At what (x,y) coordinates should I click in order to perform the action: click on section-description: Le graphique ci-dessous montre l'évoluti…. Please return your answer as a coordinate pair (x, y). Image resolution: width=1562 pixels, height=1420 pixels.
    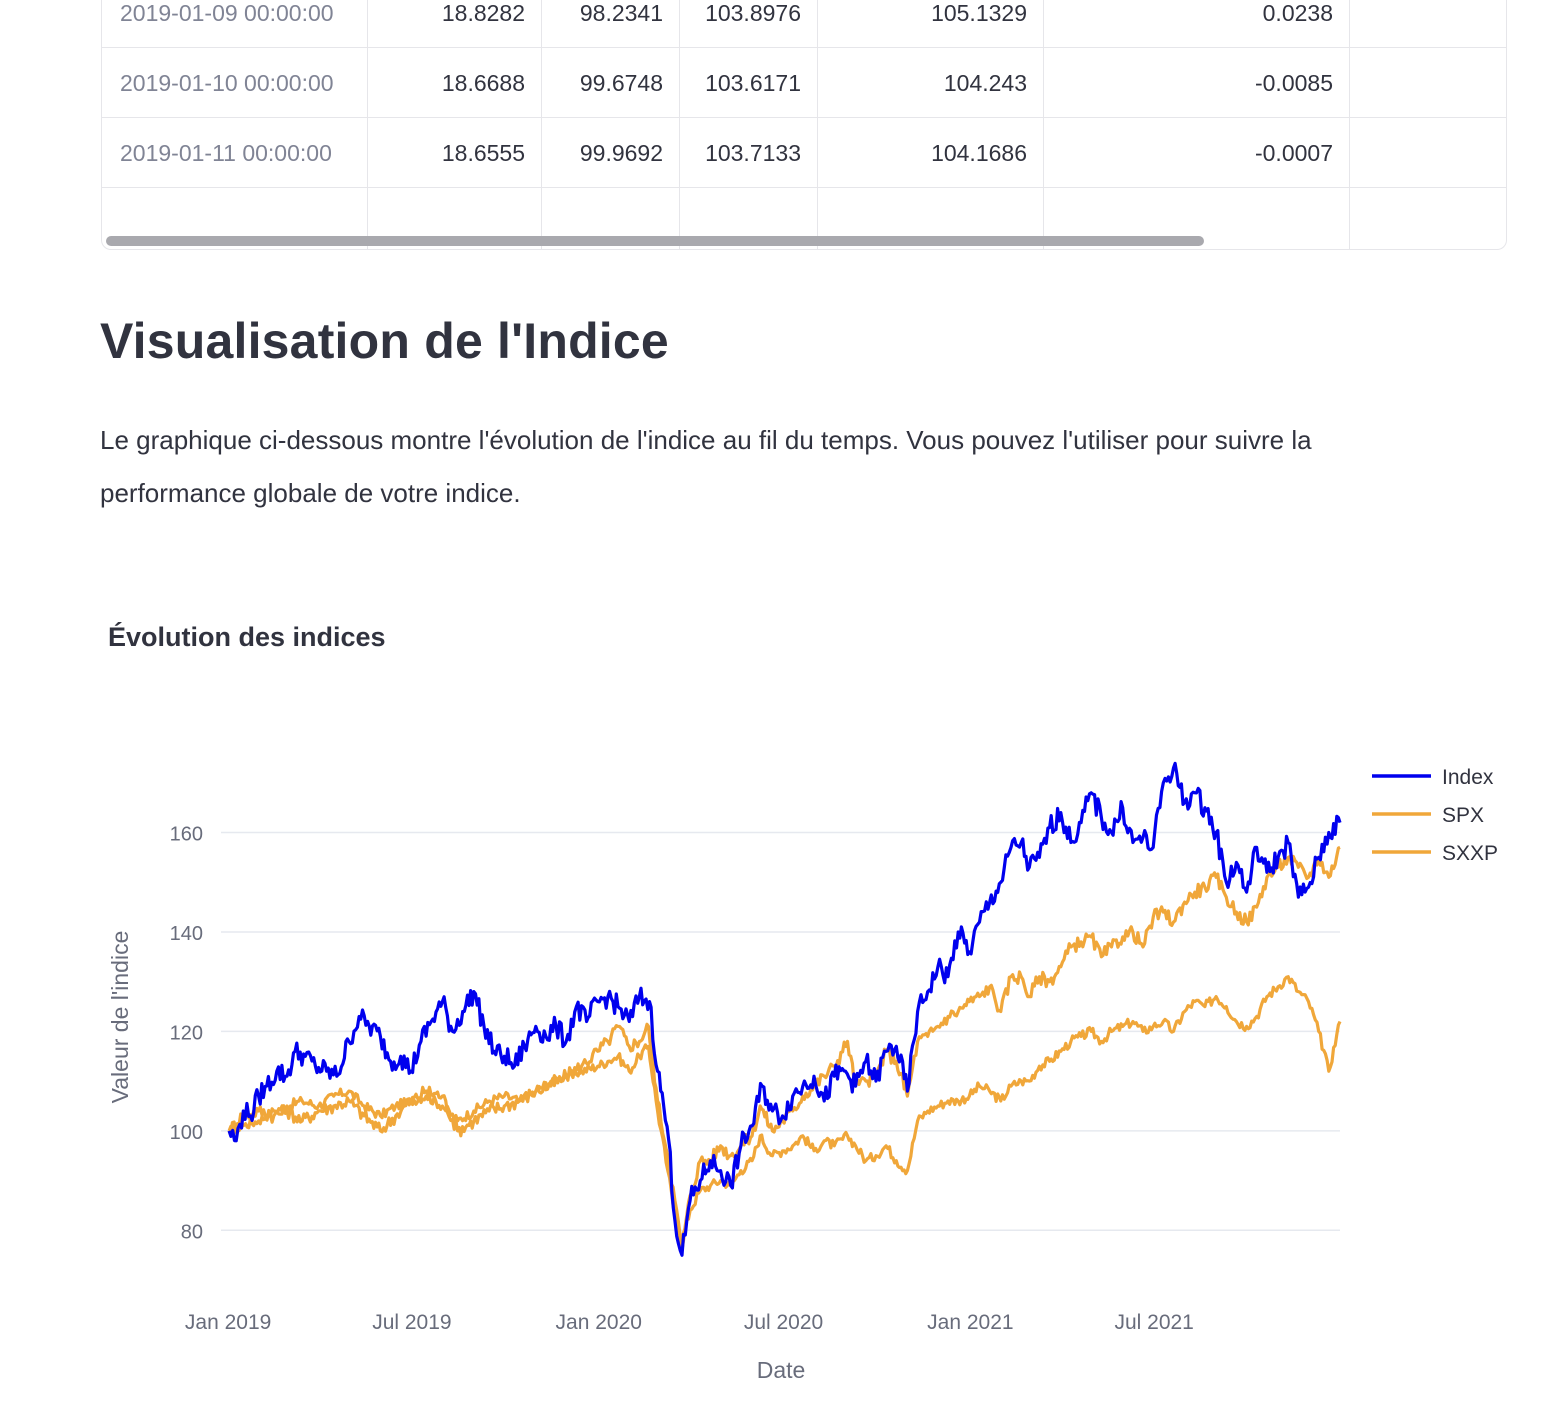
    Looking at the image, I should click on (810, 467).